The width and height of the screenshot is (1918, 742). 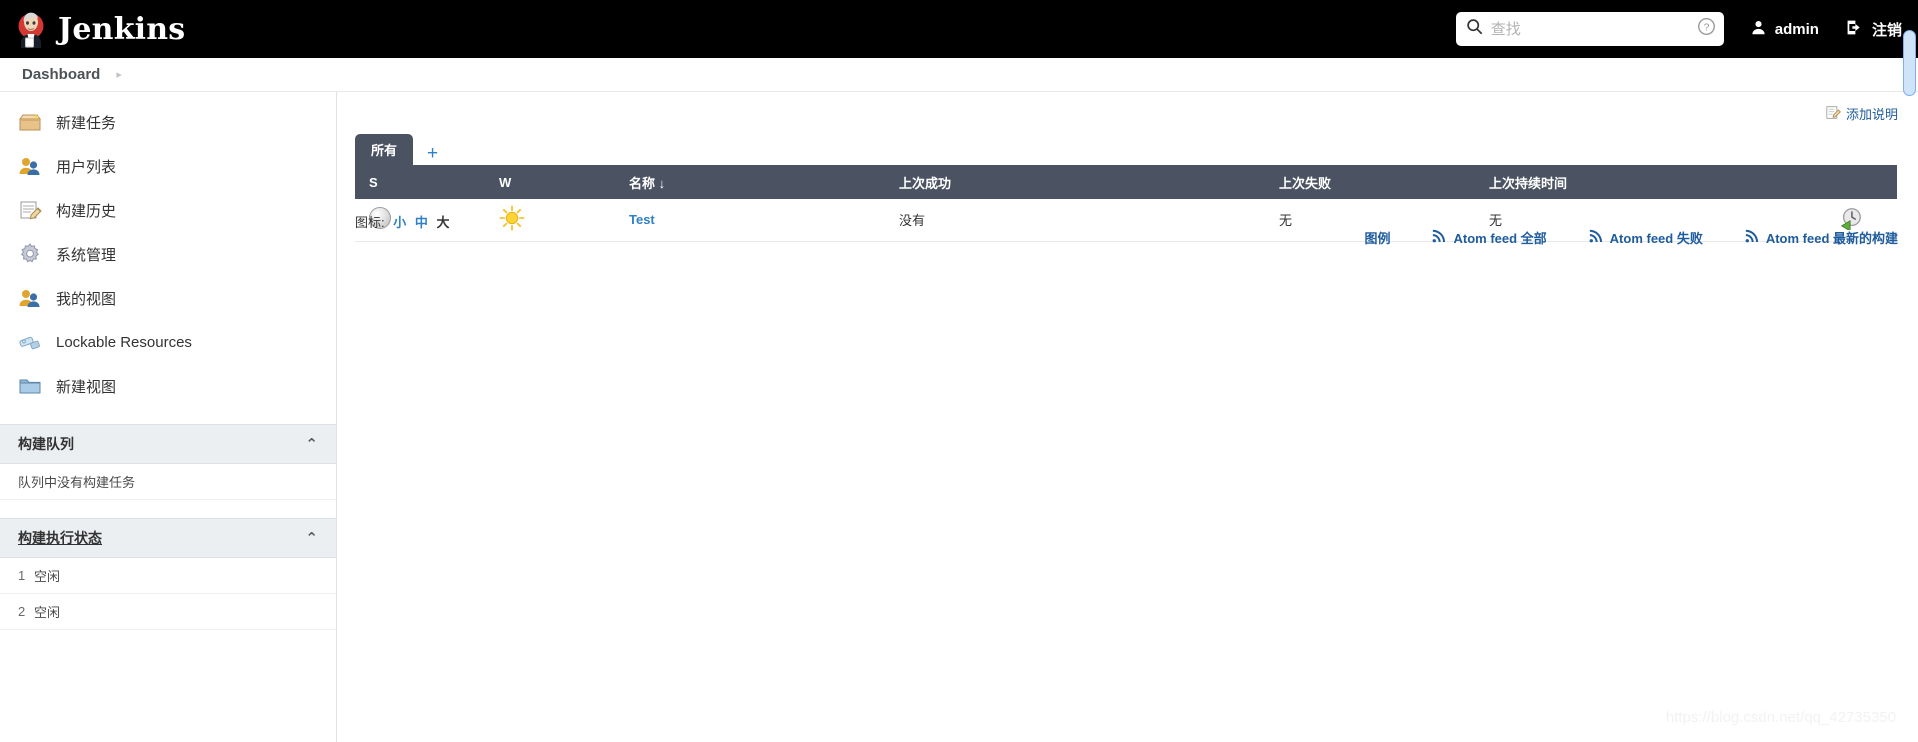 What do you see at coordinates (420, 182) in the screenshot?
I see `column-header-status: S` at bounding box center [420, 182].